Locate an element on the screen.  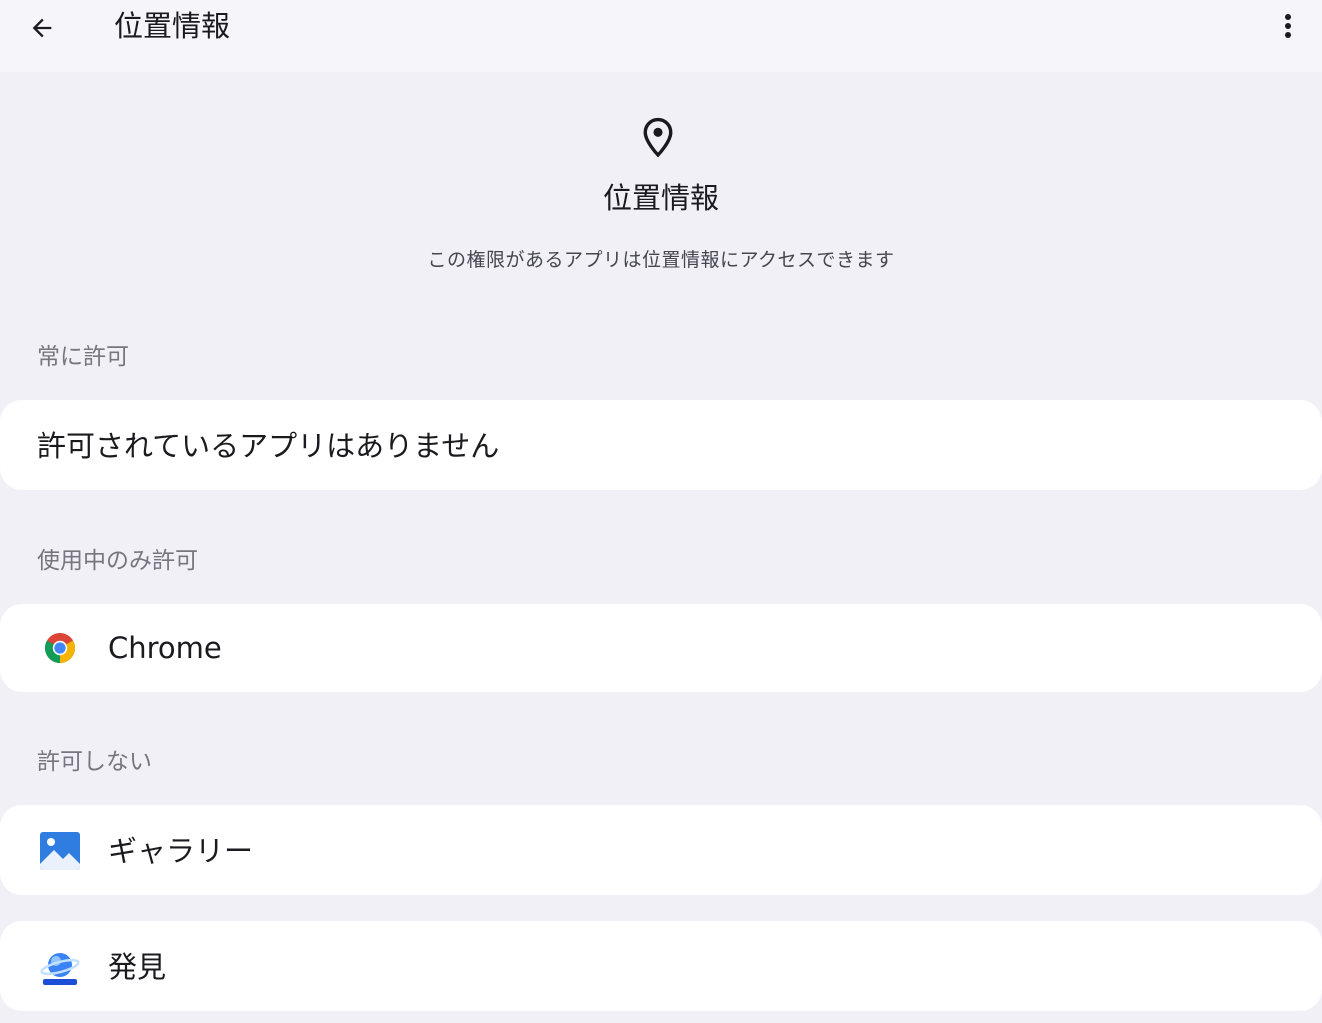
empty-state-text: 許可されているアプリはありません is located at coordinates (268, 446).